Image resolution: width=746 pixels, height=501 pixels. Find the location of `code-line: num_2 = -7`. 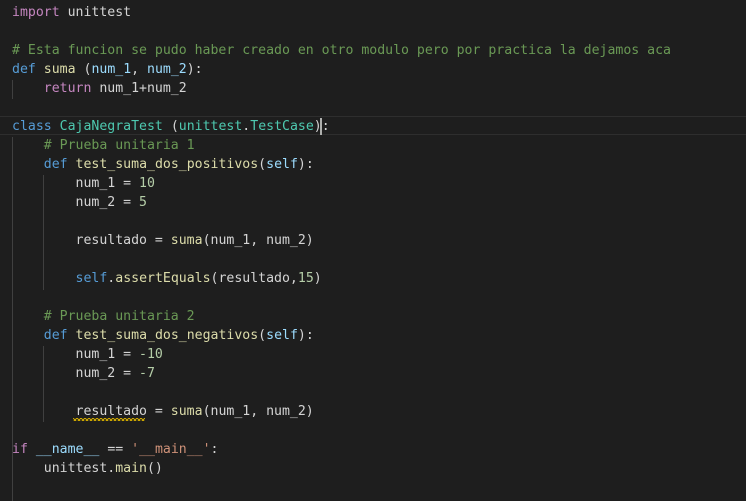

code-line: num_2 = -7 is located at coordinates (83, 373).